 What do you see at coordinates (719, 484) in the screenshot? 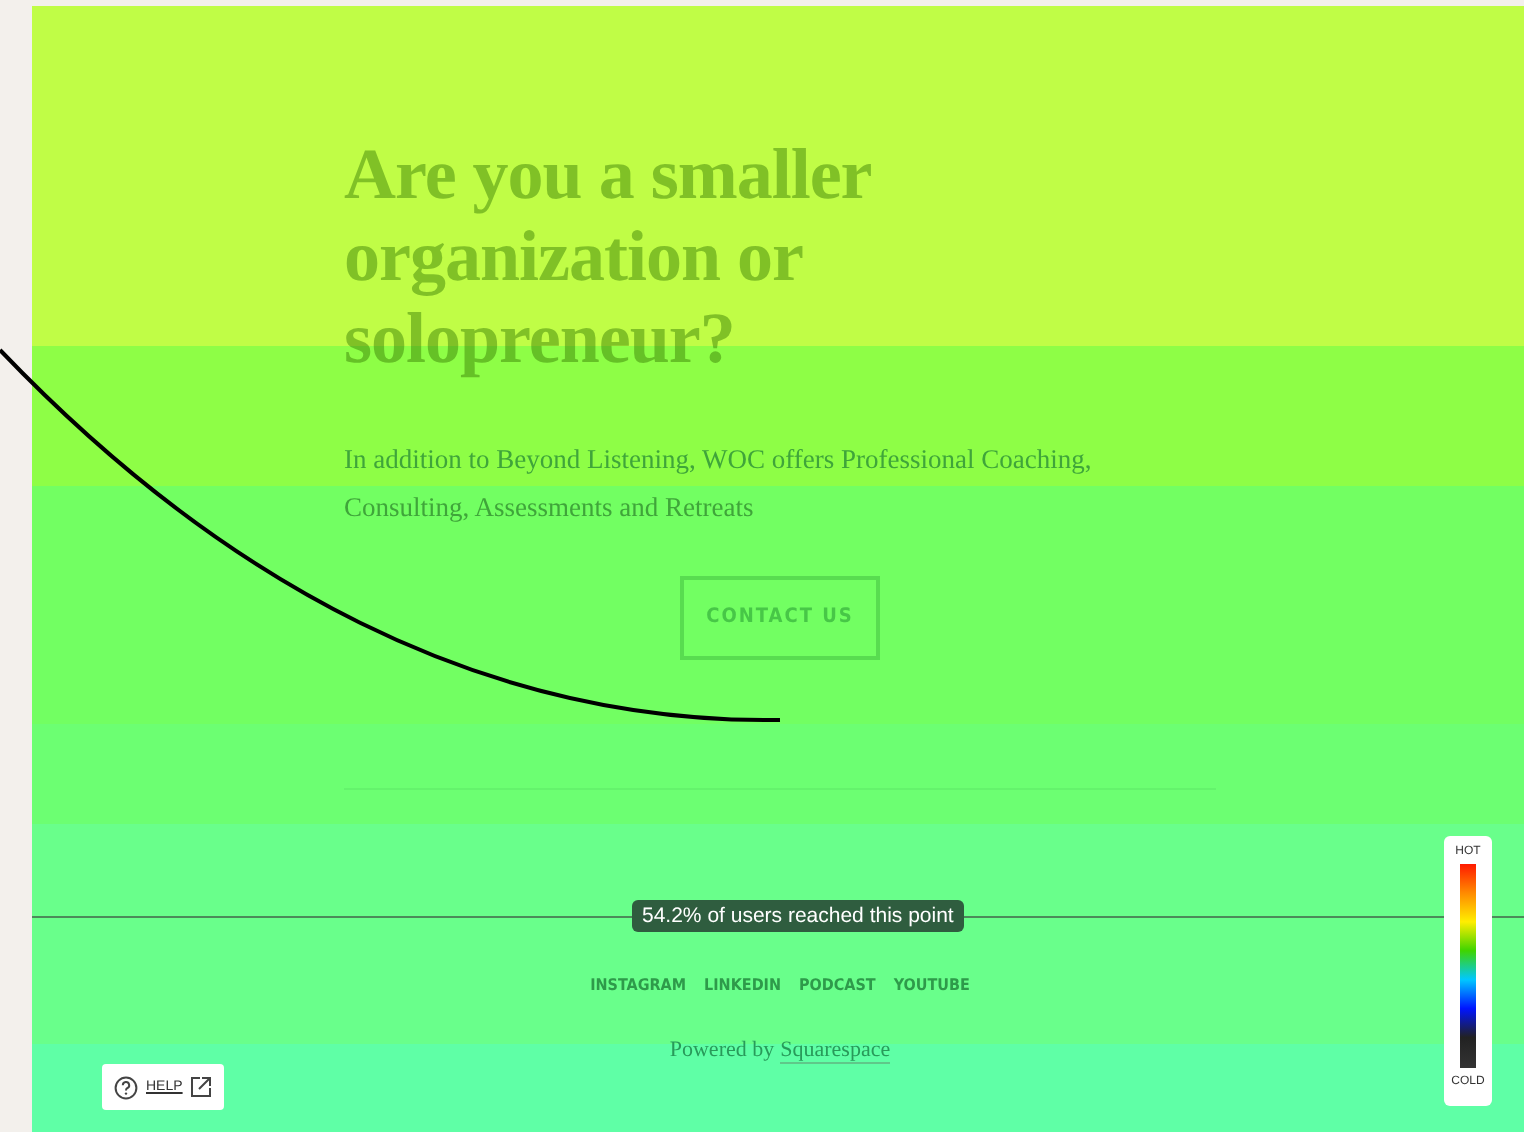
I see `page-paragraph: In addition to Beyond Listening, WOC offers Professional Coaching, Consulting, Assessments and Retreats` at bounding box center [719, 484].